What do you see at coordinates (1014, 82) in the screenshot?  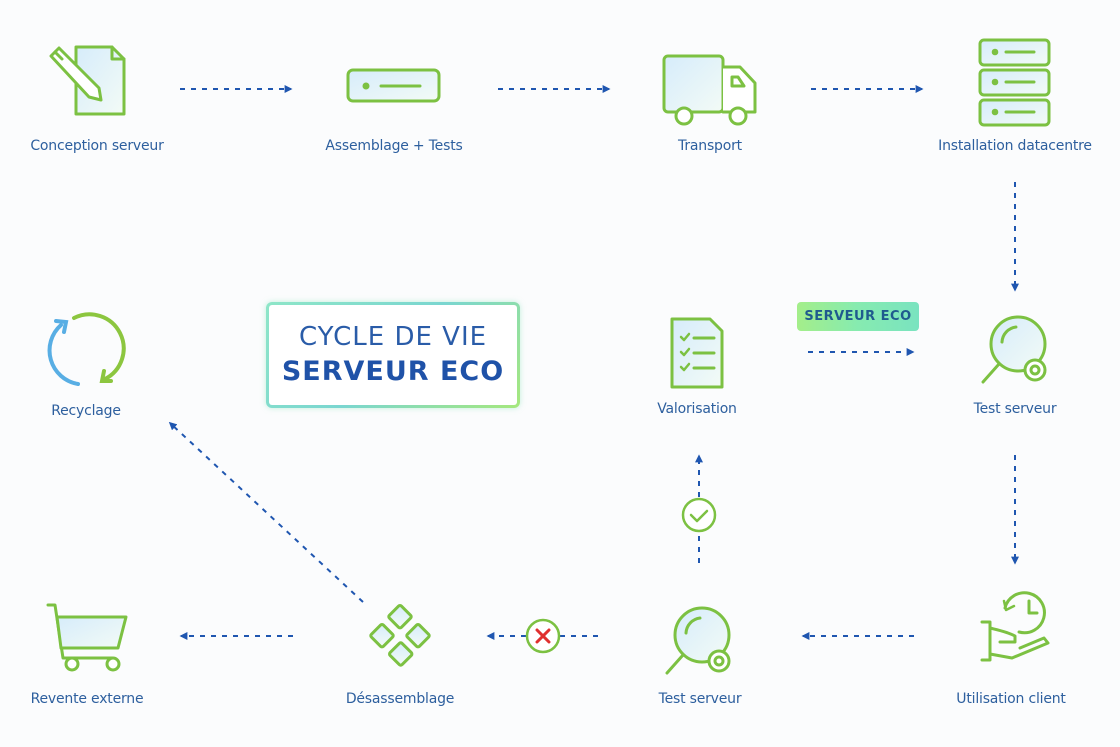 I see `server-rack-icon` at bounding box center [1014, 82].